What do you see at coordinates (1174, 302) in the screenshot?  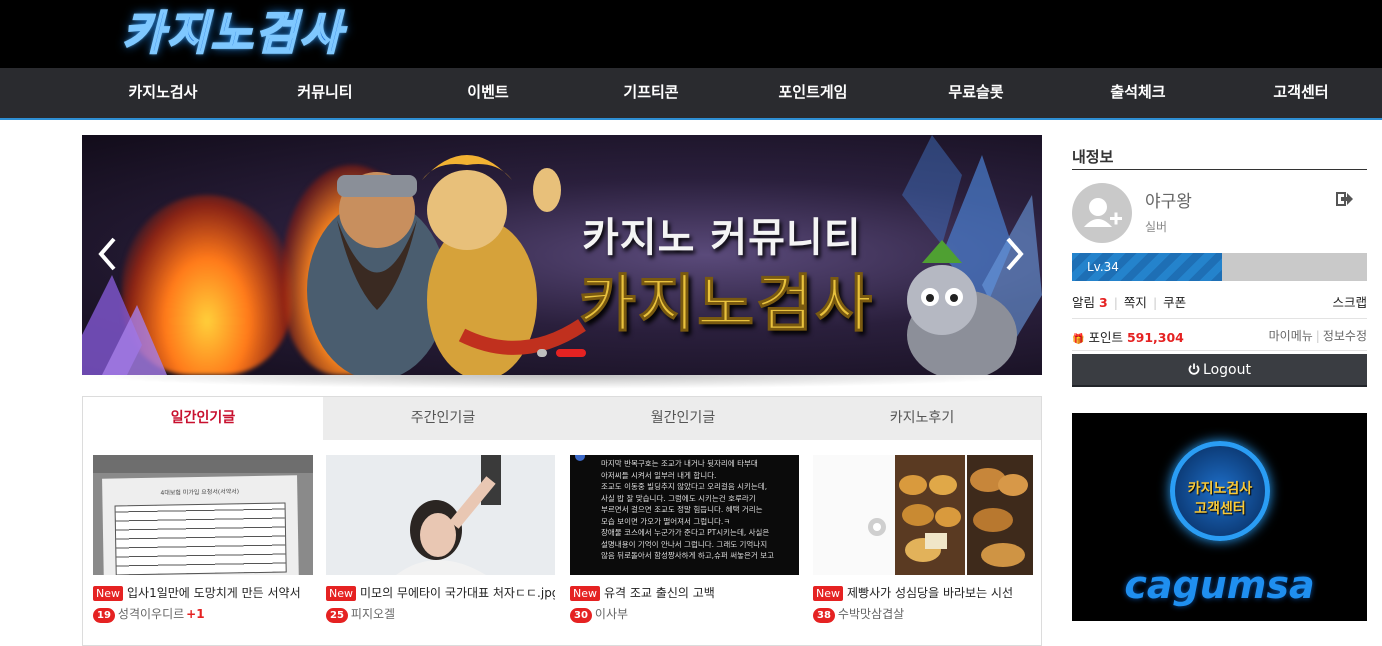 I see `coupons-link: 쿠폰` at bounding box center [1174, 302].